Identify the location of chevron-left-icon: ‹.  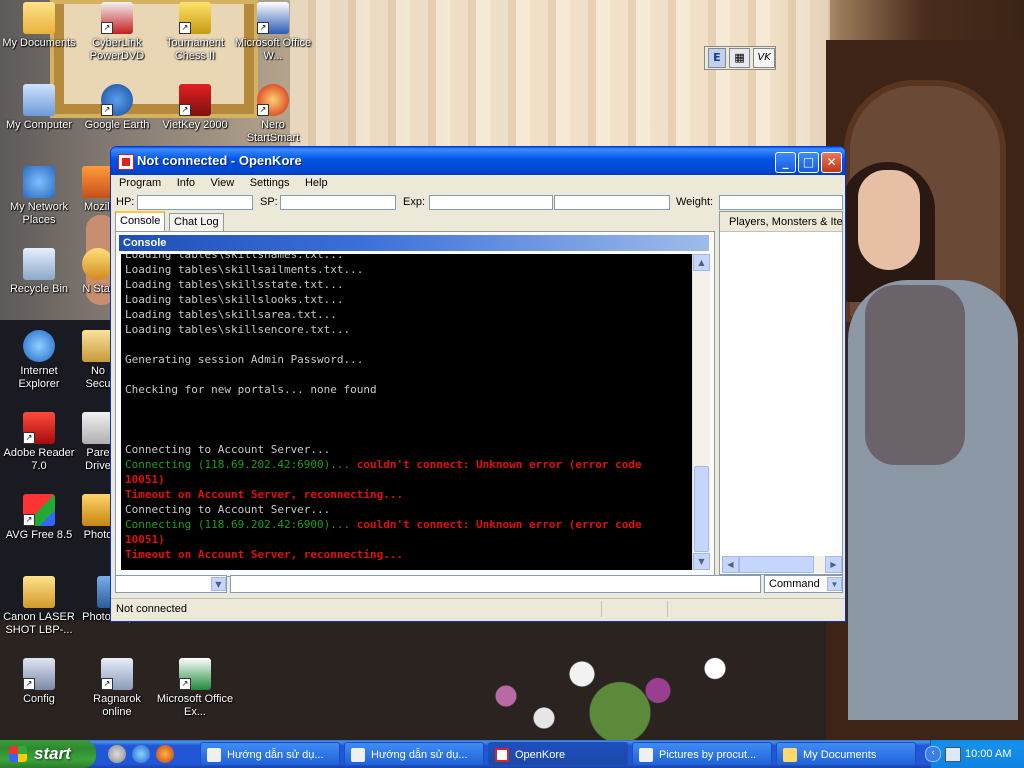
(933, 754).